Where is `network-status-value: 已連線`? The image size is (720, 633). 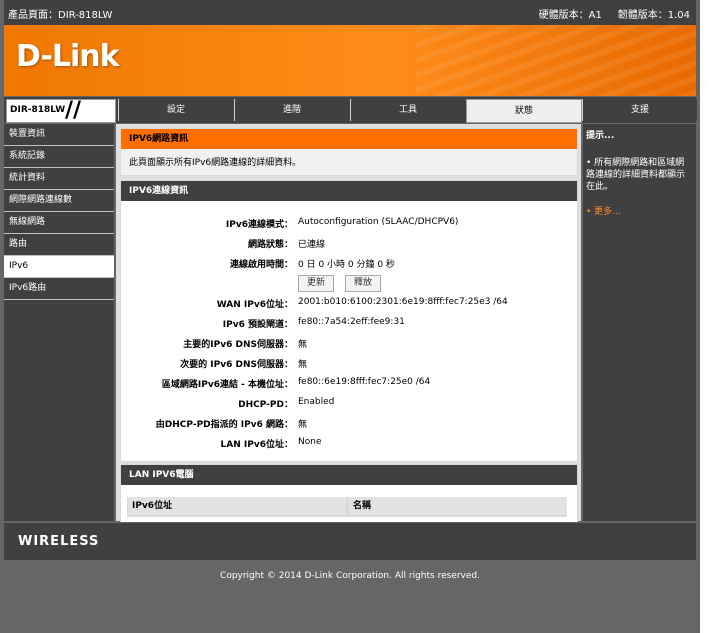
network-status-value: 已連線 is located at coordinates (312, 245).